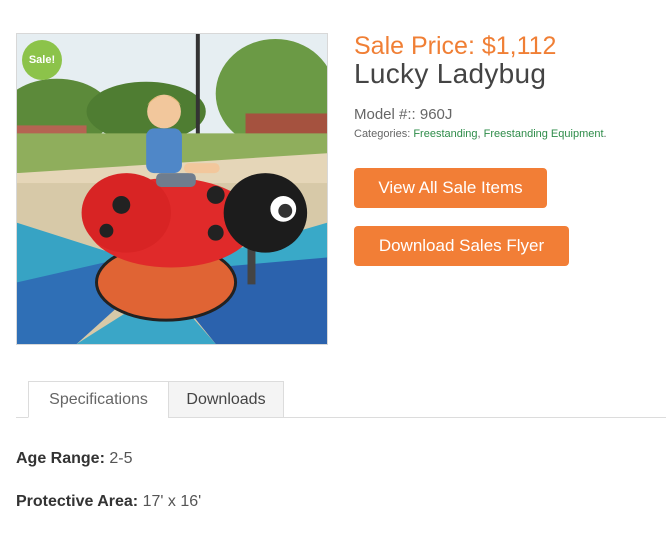 The height and width of the screenshot is (542, 667). I want to click on category-link-freestanding: Freestanding, so click(445, 134).